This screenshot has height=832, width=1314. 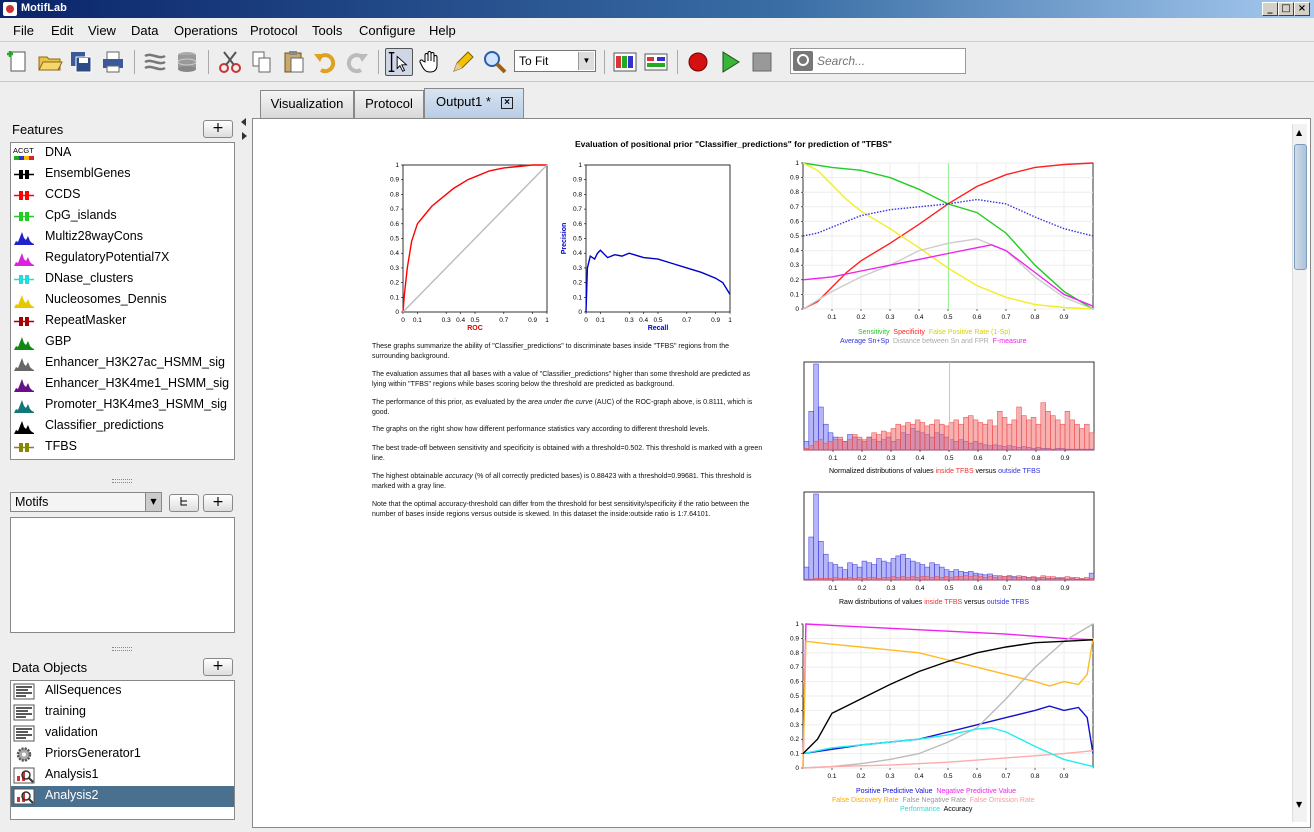 What do you see at coordinates (262, 62) in the screenshot?
I see `copy-icon` at bounding box center [262, 62].